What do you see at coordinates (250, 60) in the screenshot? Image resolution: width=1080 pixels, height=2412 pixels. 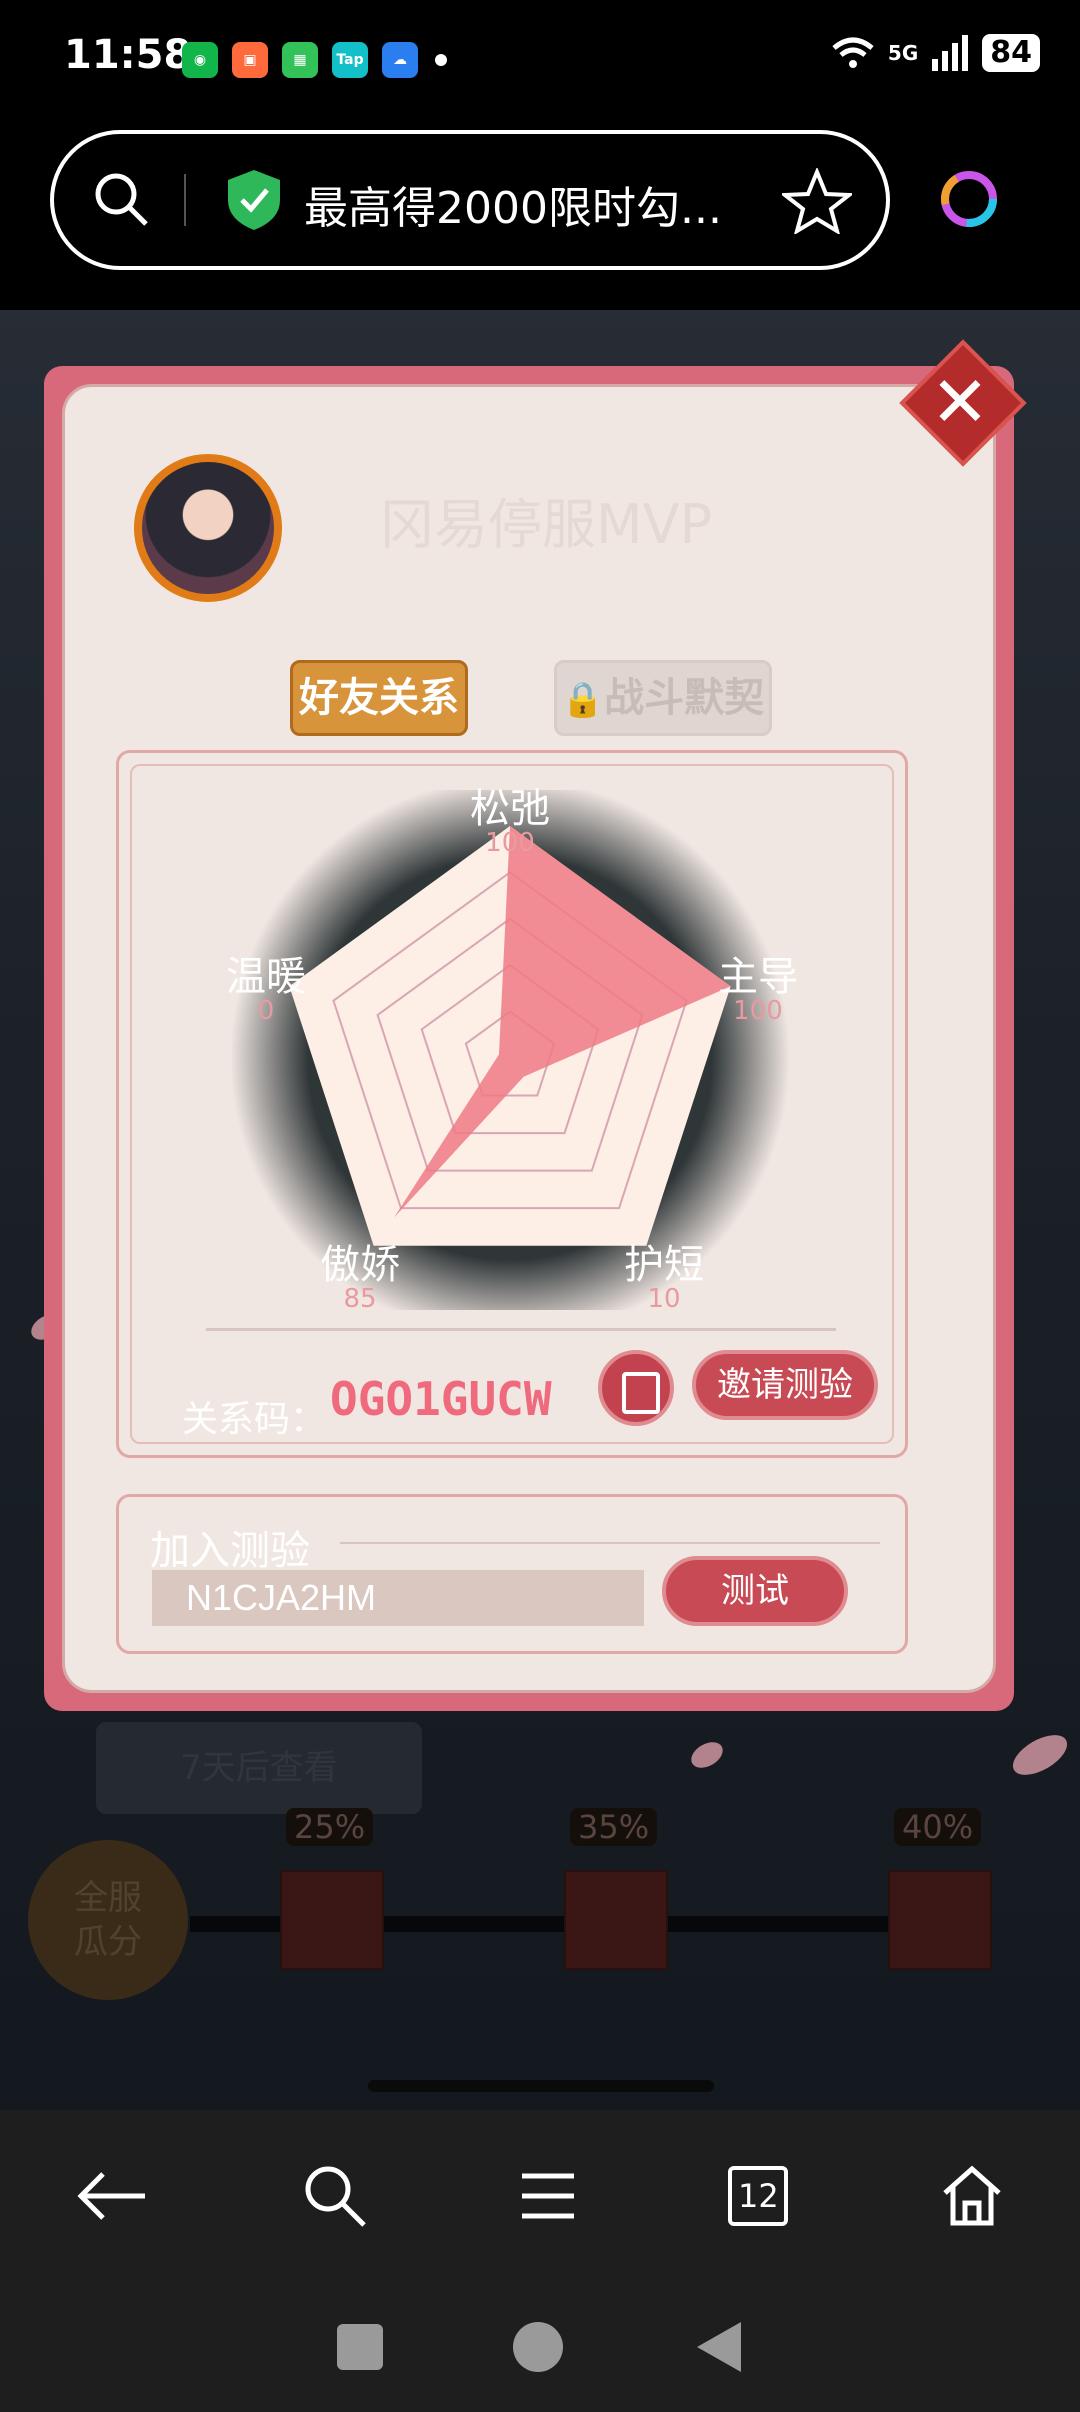 I see `game-icon: ▣` at bounding box center [250, 60].